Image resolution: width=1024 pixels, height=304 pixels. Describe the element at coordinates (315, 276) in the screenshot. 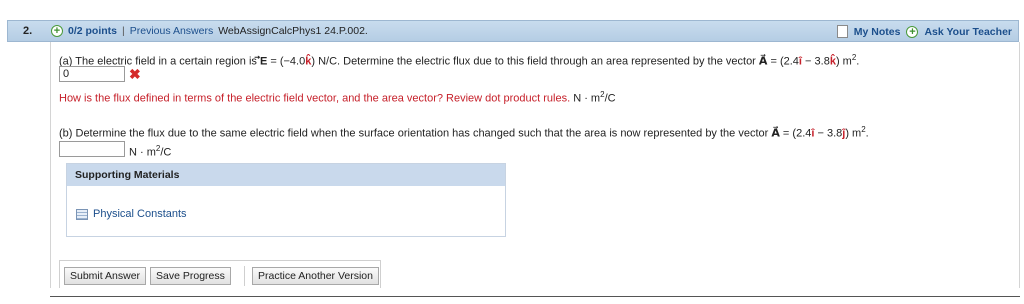

I see `practice-another-version-button: Practice Another Version` at that location.